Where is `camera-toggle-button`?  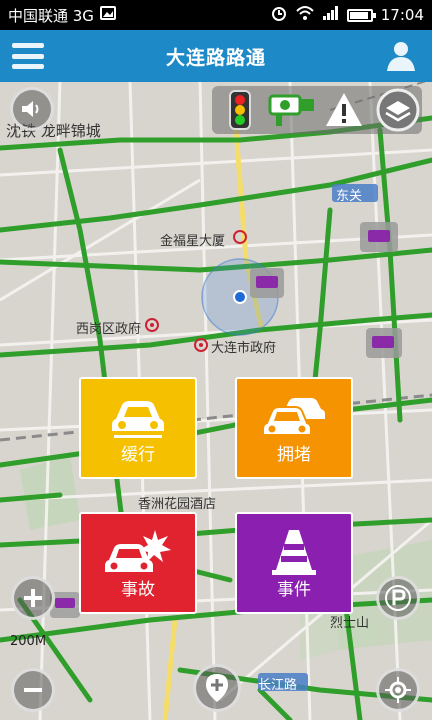
camera-toggle-button is located at coordinates (293, 110).